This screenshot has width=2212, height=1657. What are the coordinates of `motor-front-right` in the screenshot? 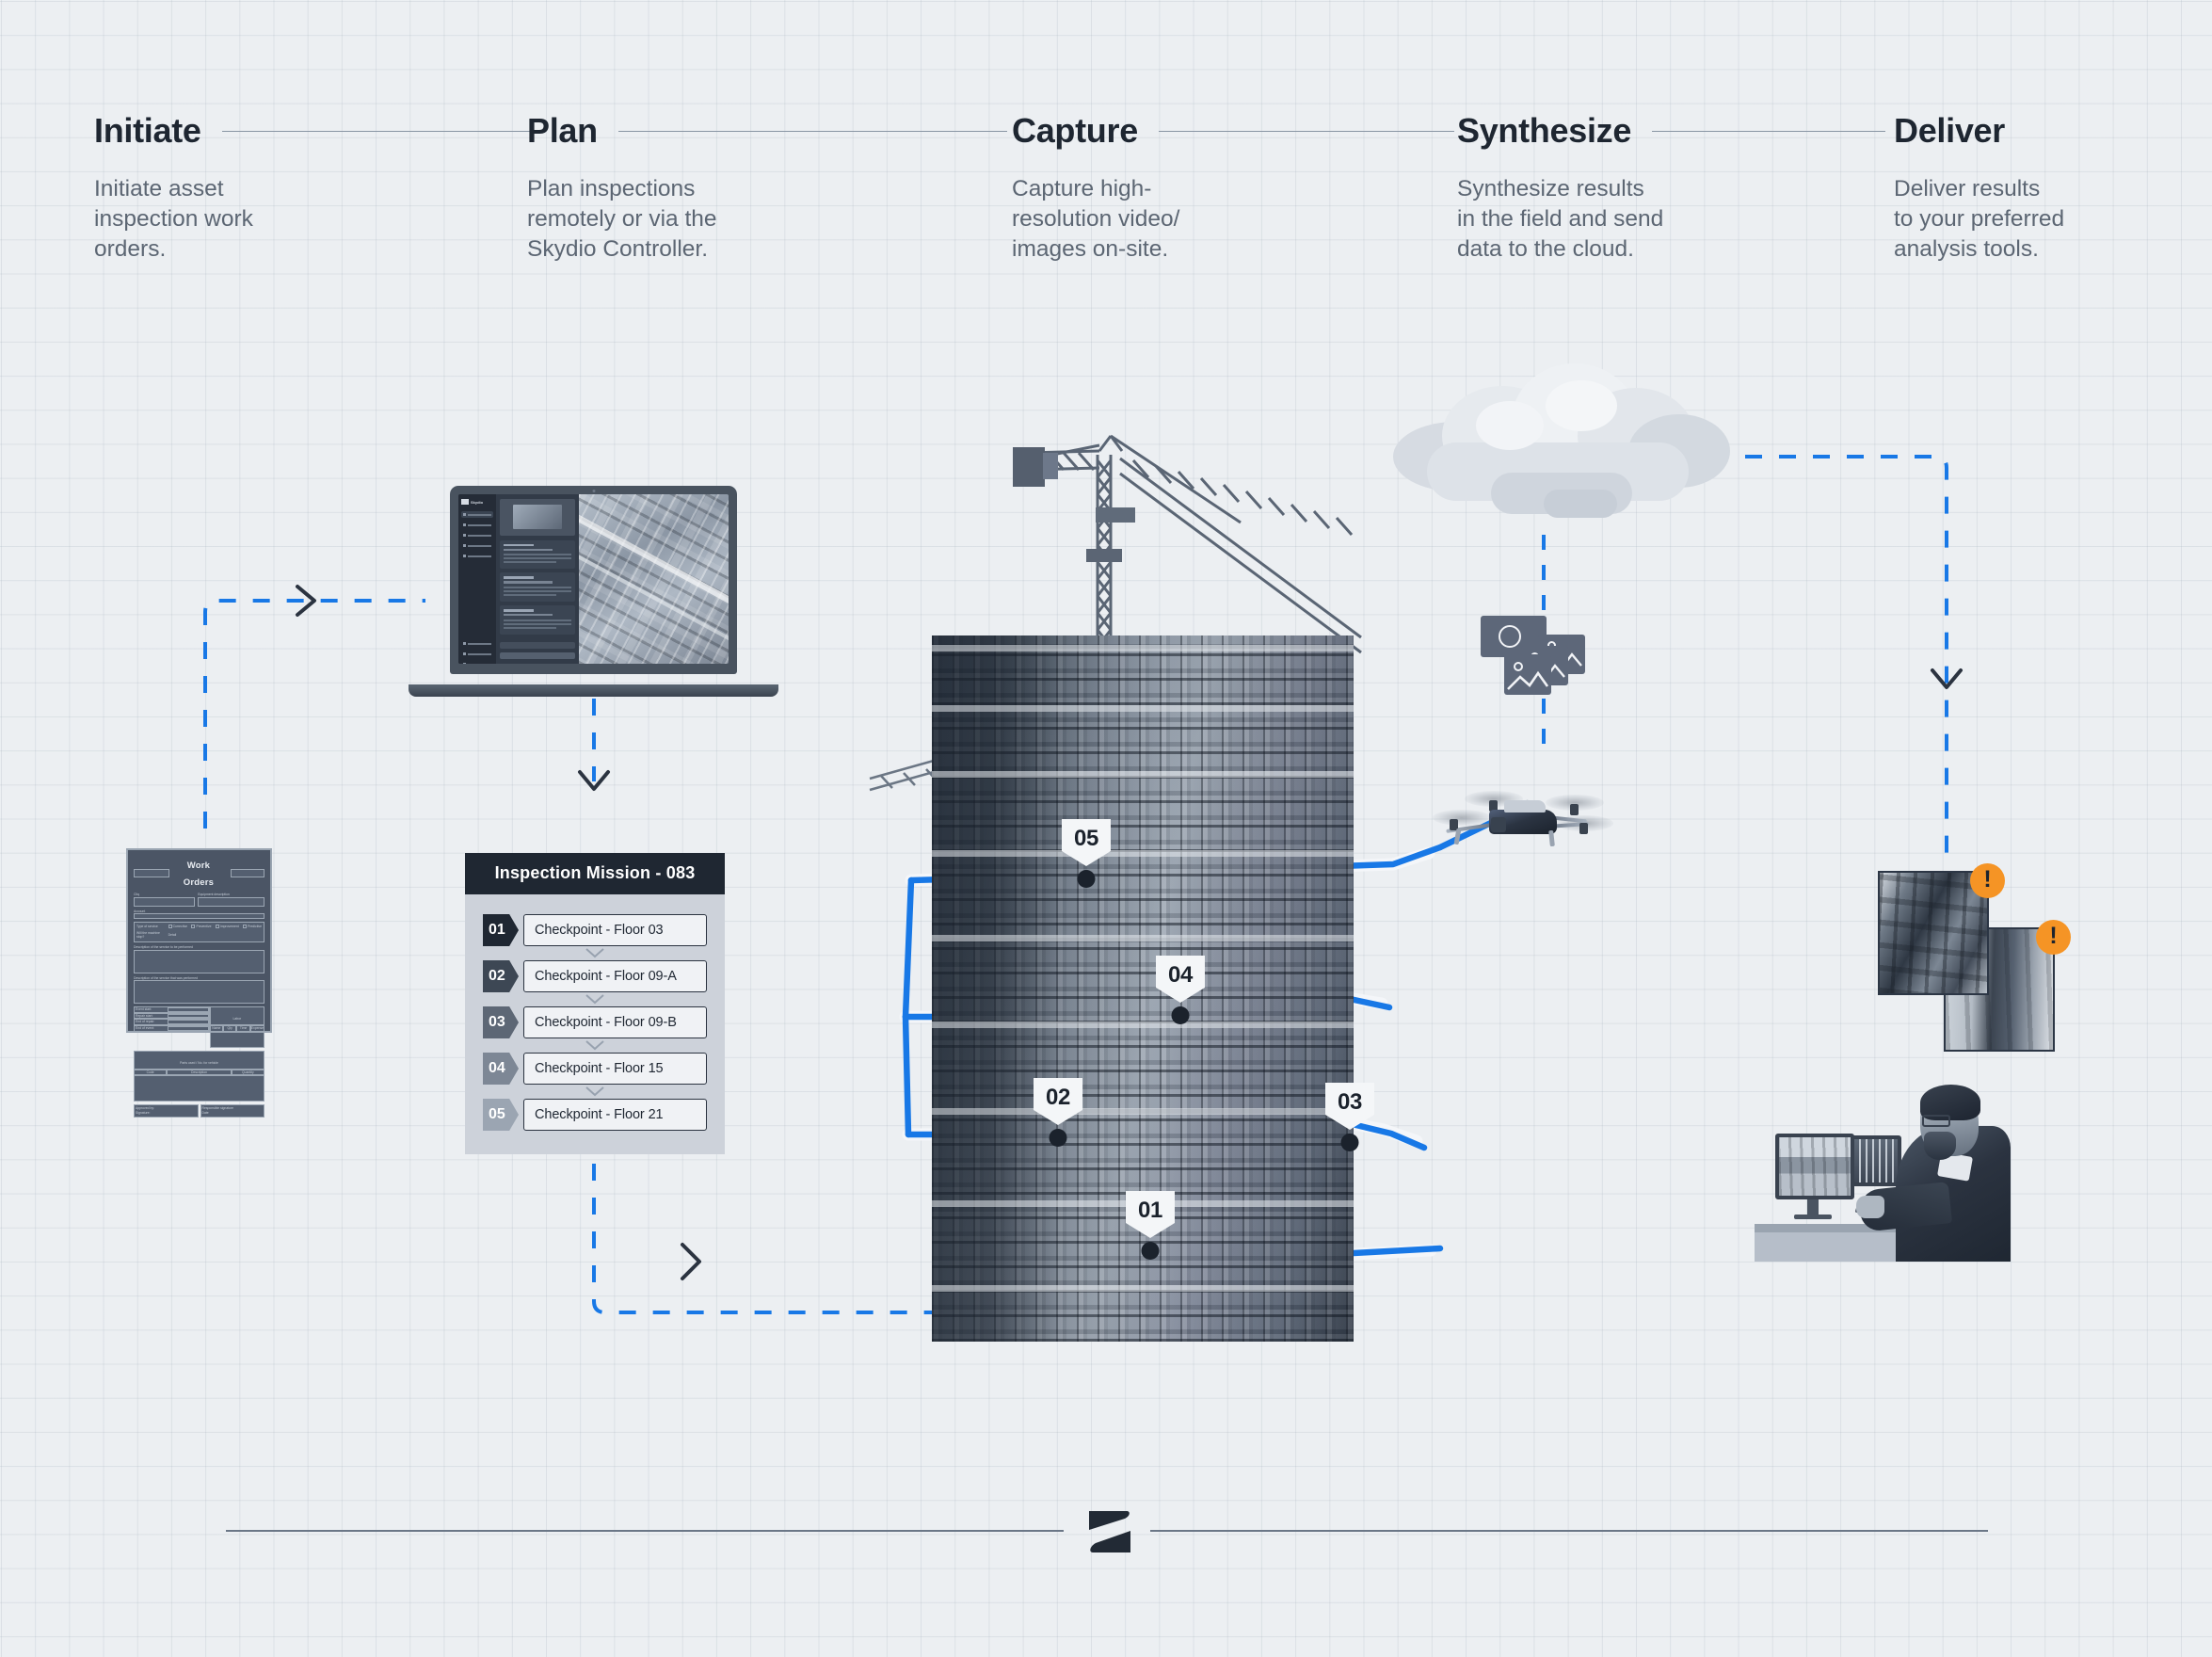 It's located at (1574, 809).